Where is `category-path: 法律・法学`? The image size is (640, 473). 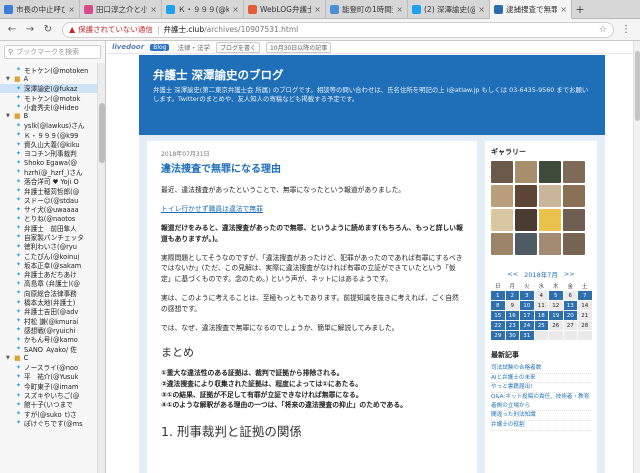
category-path: 法律・法学 is located at coordinates (193, 47).